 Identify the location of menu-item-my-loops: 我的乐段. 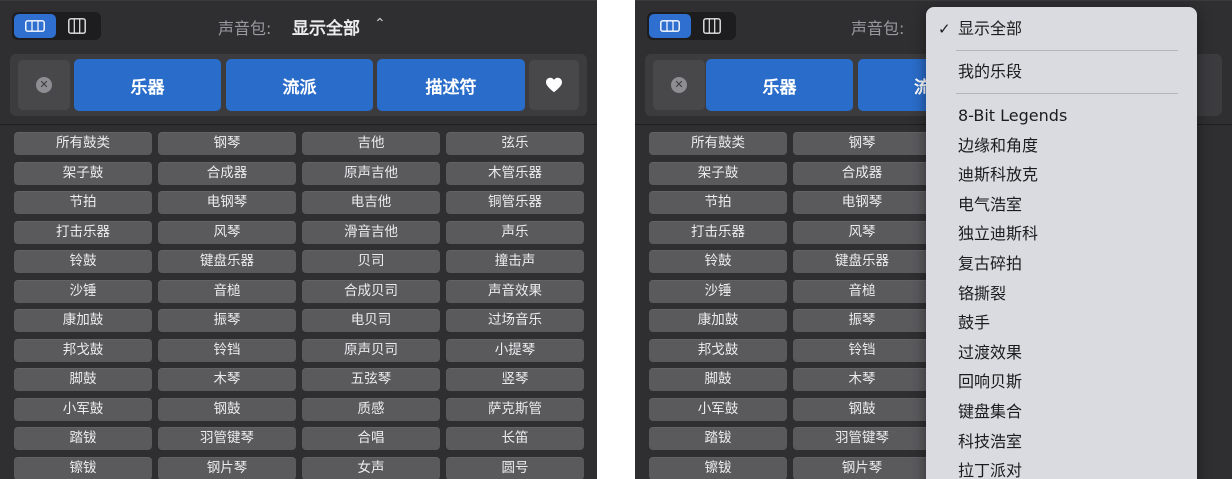
(1061, 72).